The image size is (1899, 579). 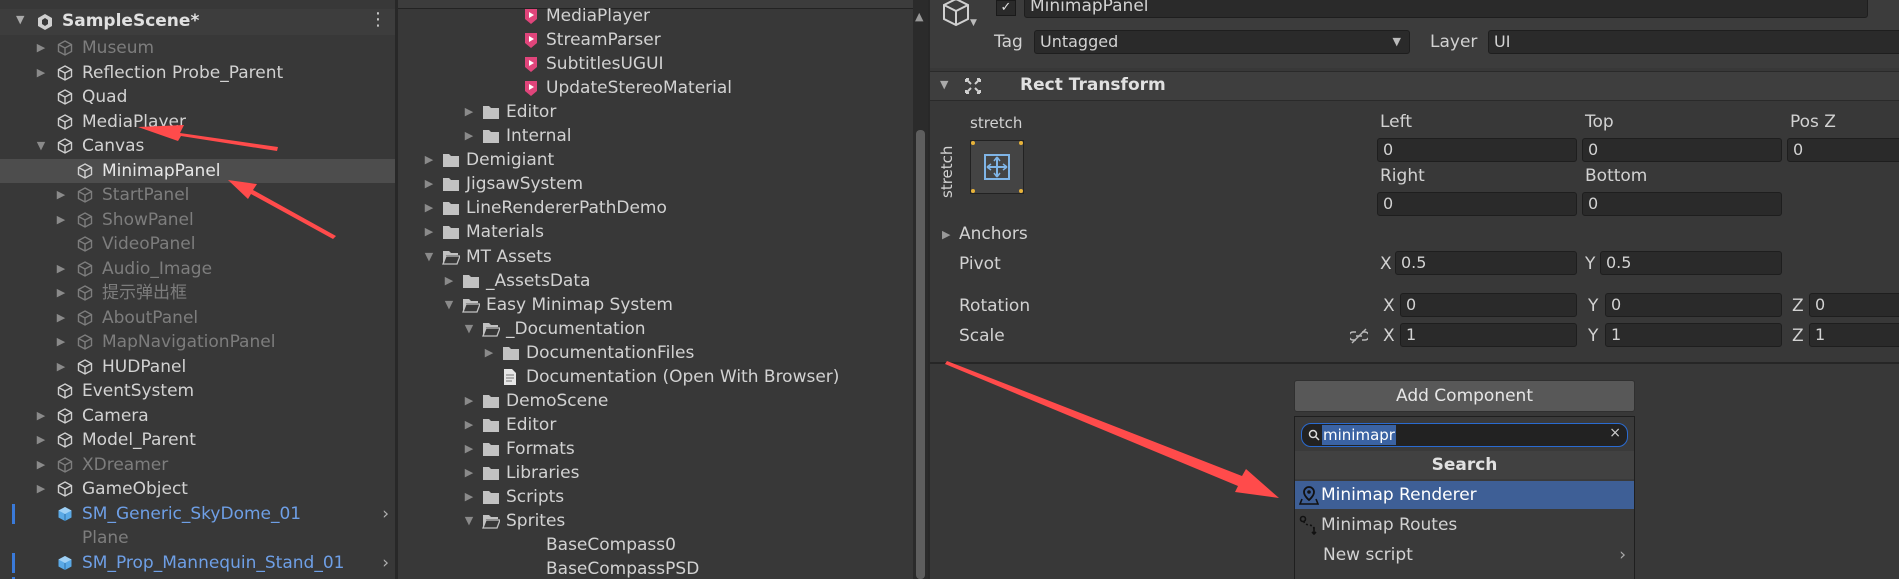 What do you see at coordinates (197, 269) in the screenshot?
I see `hierarchy-item: ▶ Audio_Image` at bounding box center [197, 269].